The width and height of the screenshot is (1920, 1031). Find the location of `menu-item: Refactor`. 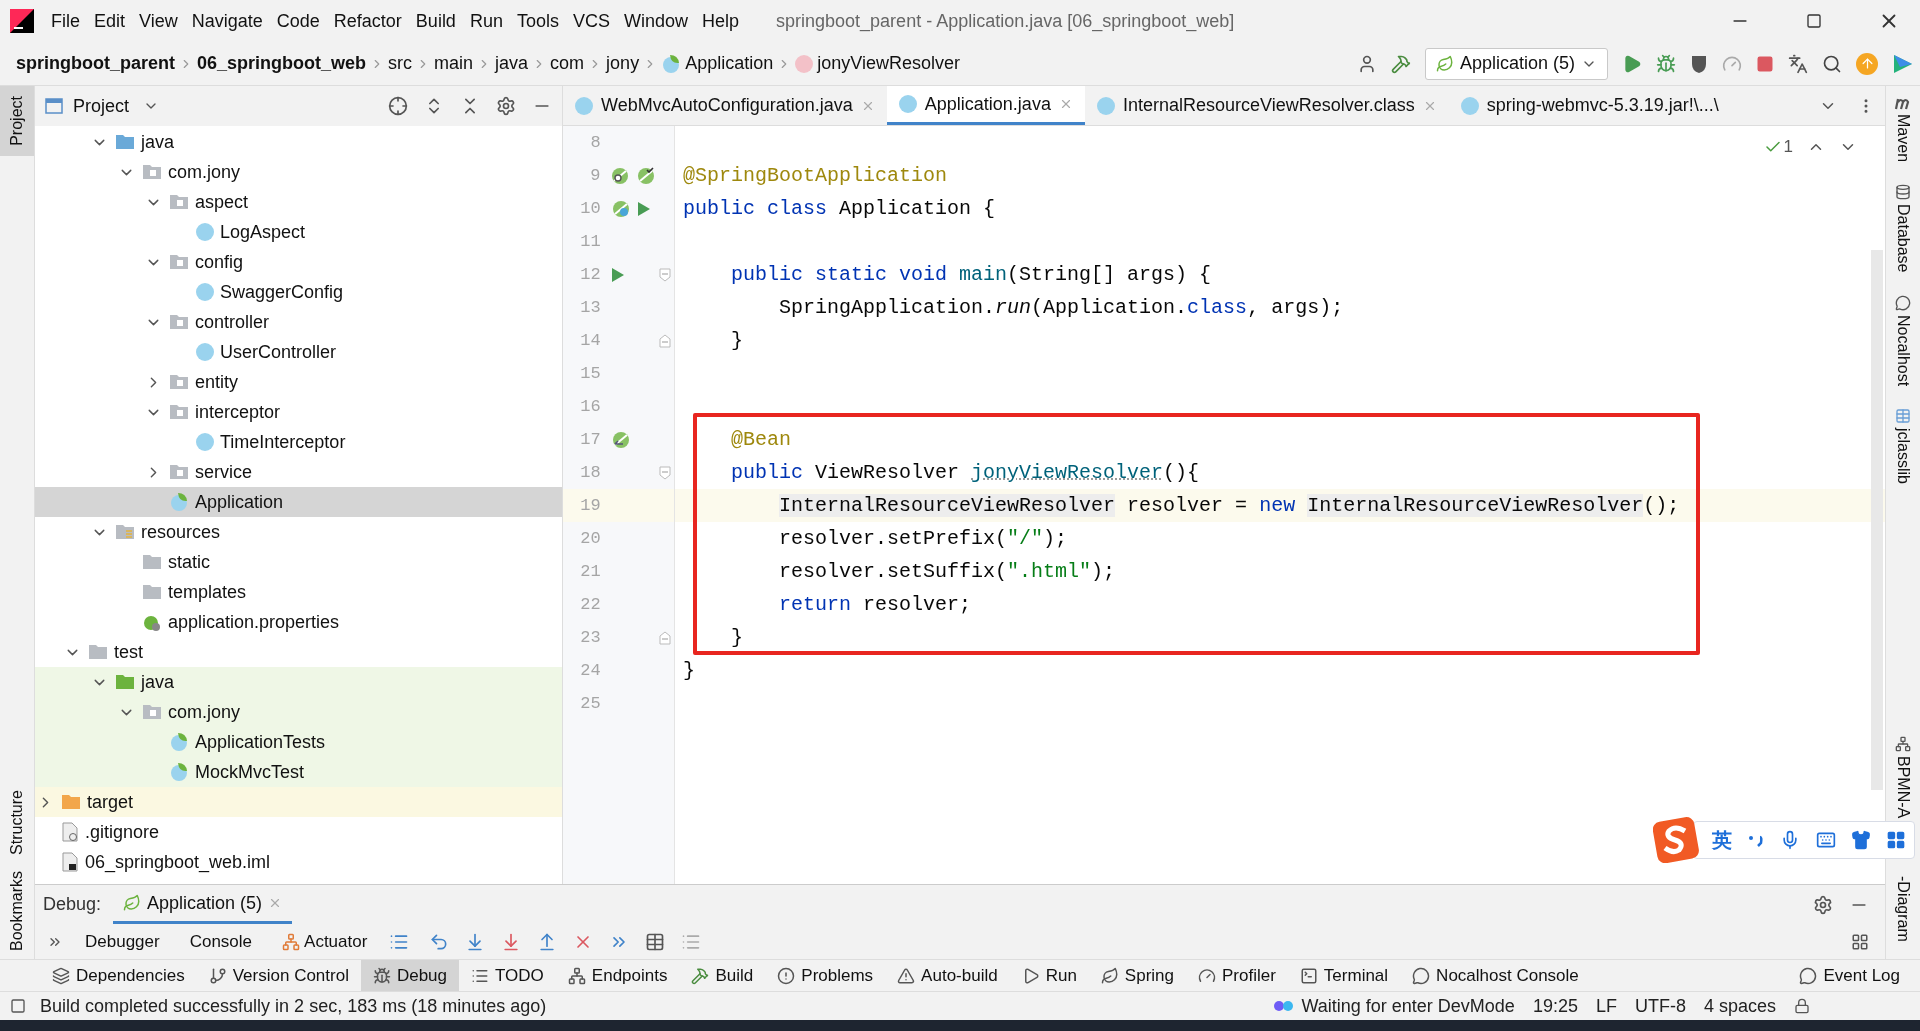

menu-item: Refactor is located at coordinates (367, 21).